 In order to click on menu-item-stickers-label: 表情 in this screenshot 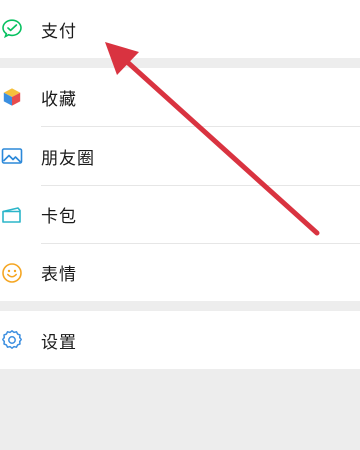, I will do `click(59, 275)`.